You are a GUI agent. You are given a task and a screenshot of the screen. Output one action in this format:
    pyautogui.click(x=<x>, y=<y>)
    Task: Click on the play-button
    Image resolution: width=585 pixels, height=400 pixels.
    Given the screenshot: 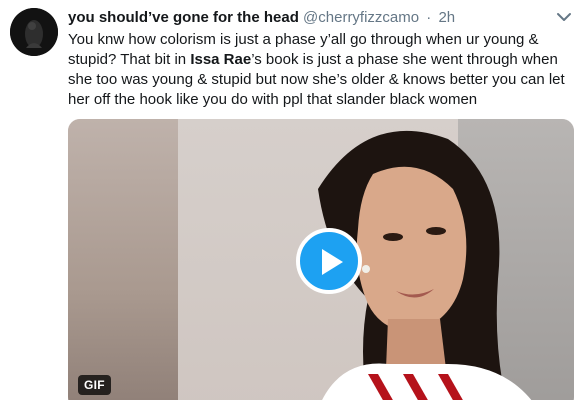 What is the action you would take?
    pyautogui.click(x=329, y=261)
    